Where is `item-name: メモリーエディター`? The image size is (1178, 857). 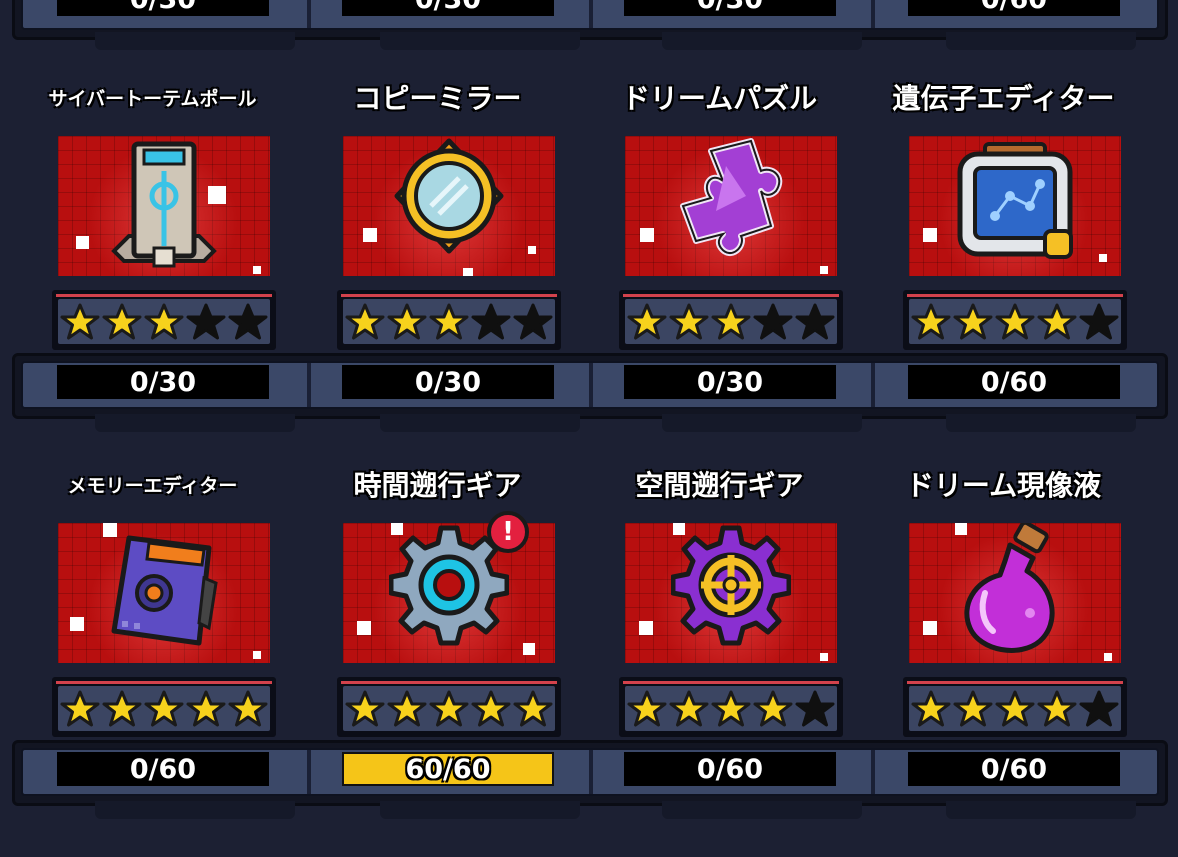
item-name: メモリーエディター is located at coordinates (152, 486).